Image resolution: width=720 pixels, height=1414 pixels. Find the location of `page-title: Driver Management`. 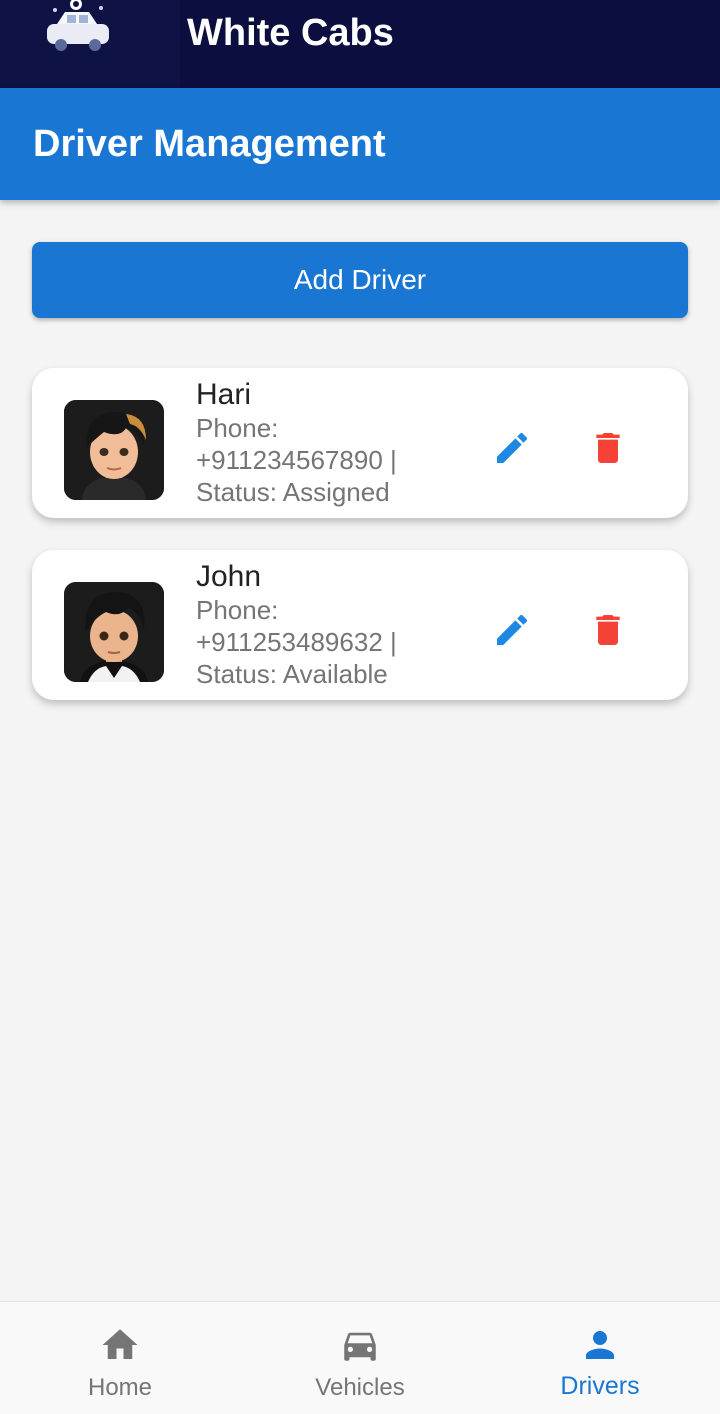

page-title: Driver Management is located at coordinates (209, 143).